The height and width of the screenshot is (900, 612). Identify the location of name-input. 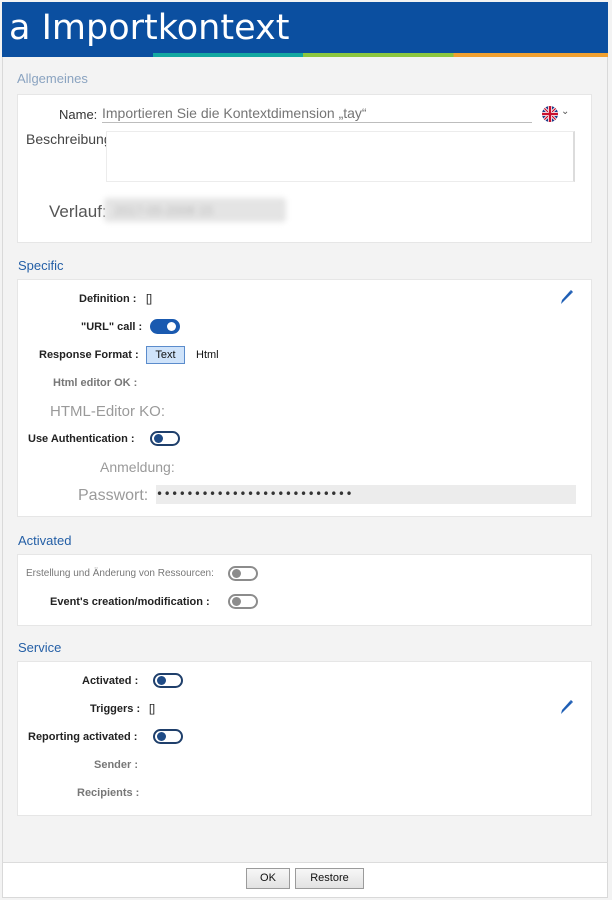
(317, 113).